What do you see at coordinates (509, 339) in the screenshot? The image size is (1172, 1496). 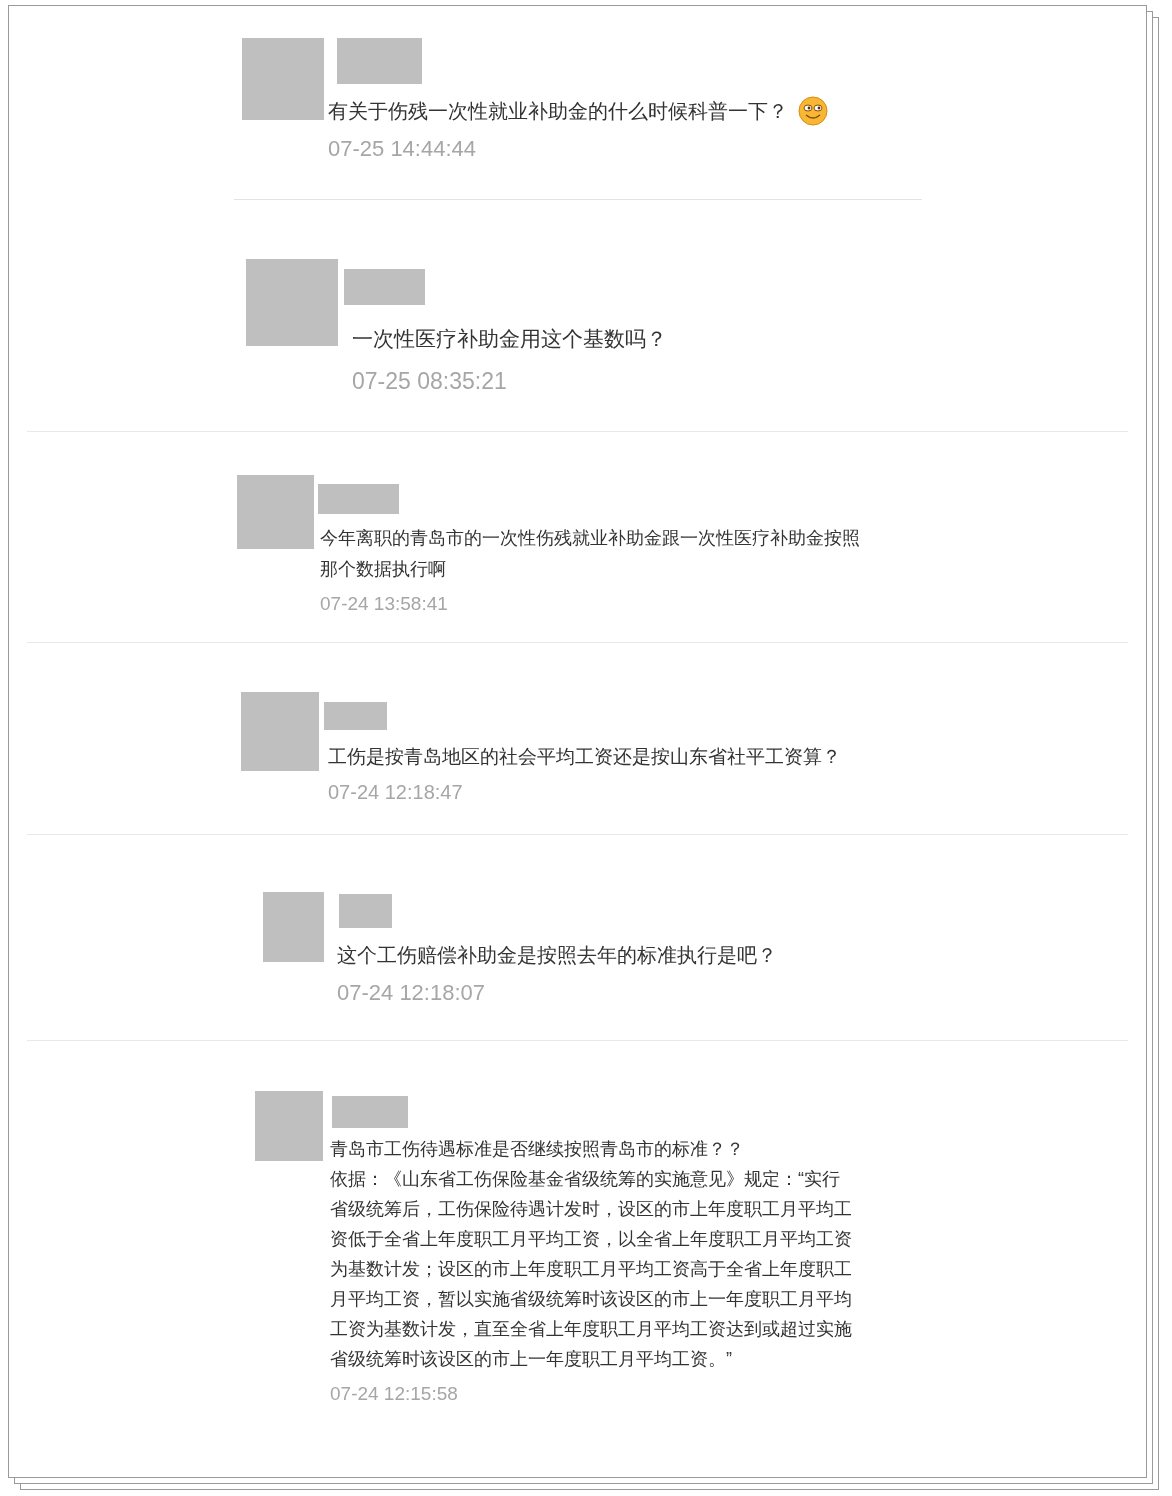 I see `comment-text: 一次性医疗补助金用这个基数吗？` at bounding box center [509, 339].